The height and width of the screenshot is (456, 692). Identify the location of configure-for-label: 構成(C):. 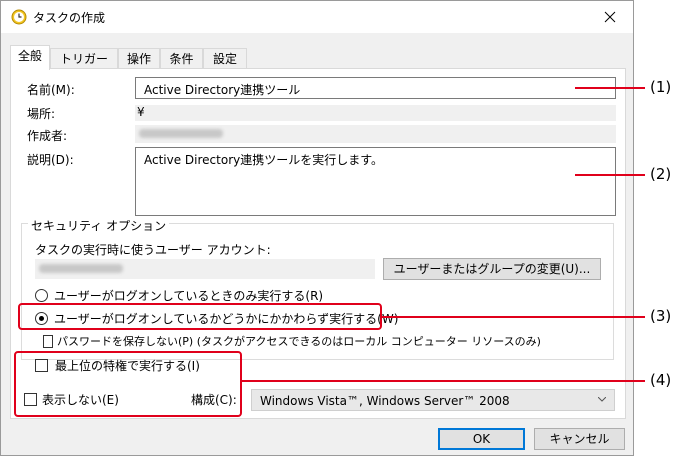
(214, 400).